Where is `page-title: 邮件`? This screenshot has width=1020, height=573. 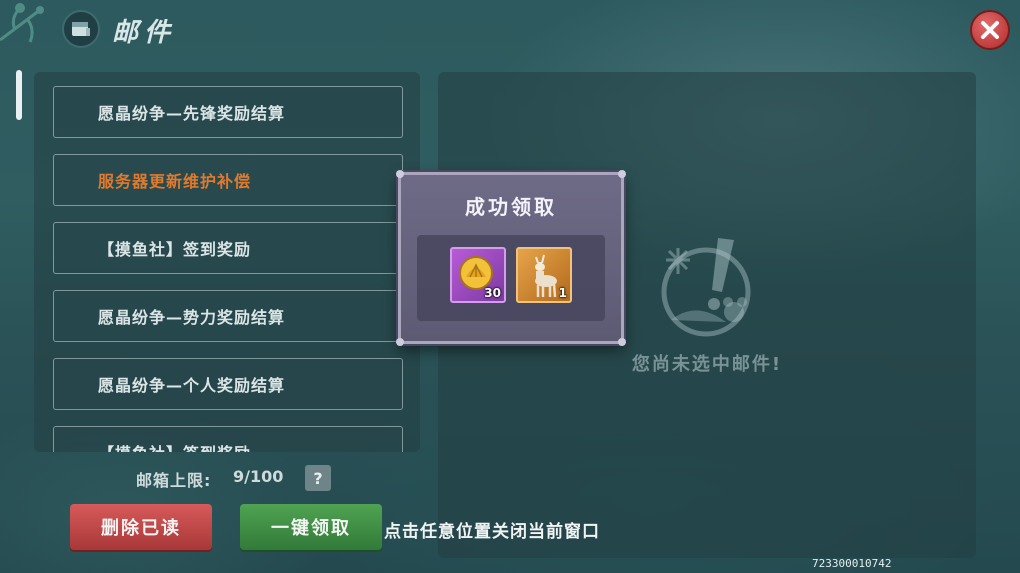
page-title: 邮件 is located at coordinates (144, 33).